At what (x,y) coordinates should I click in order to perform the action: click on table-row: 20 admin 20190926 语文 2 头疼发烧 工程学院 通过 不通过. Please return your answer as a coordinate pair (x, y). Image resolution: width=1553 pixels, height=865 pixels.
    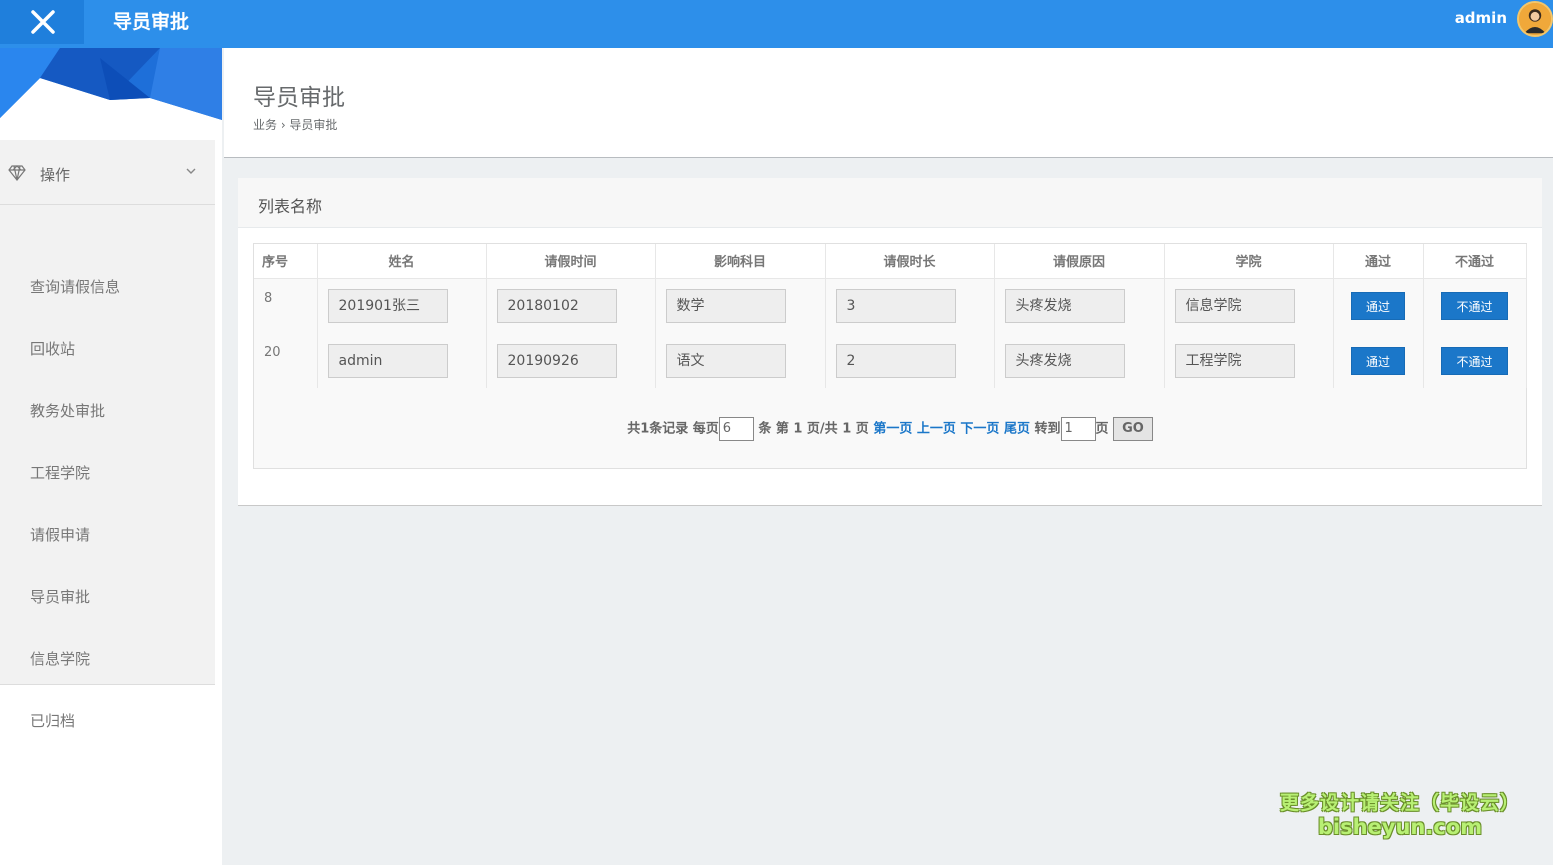
    Looking at the image, I should click on (890, 360).